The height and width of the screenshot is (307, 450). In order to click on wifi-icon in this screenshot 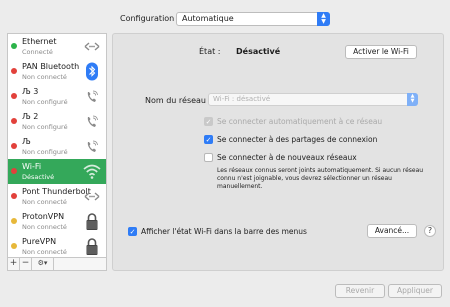, I will do `click(92, 171)`.